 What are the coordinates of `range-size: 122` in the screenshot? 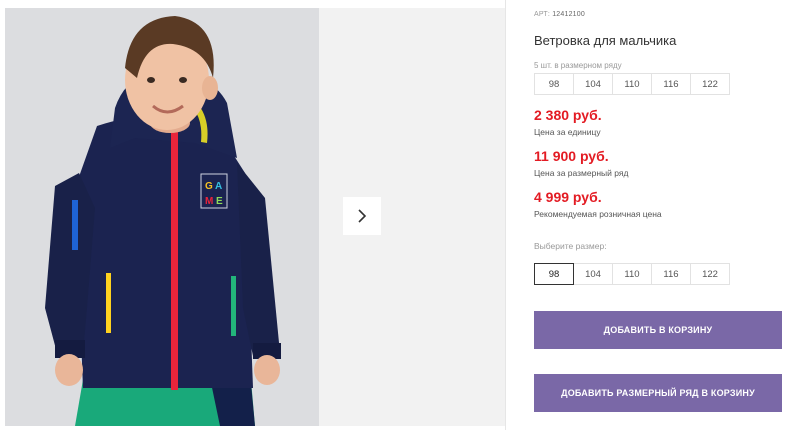 It's located at (710, 84).